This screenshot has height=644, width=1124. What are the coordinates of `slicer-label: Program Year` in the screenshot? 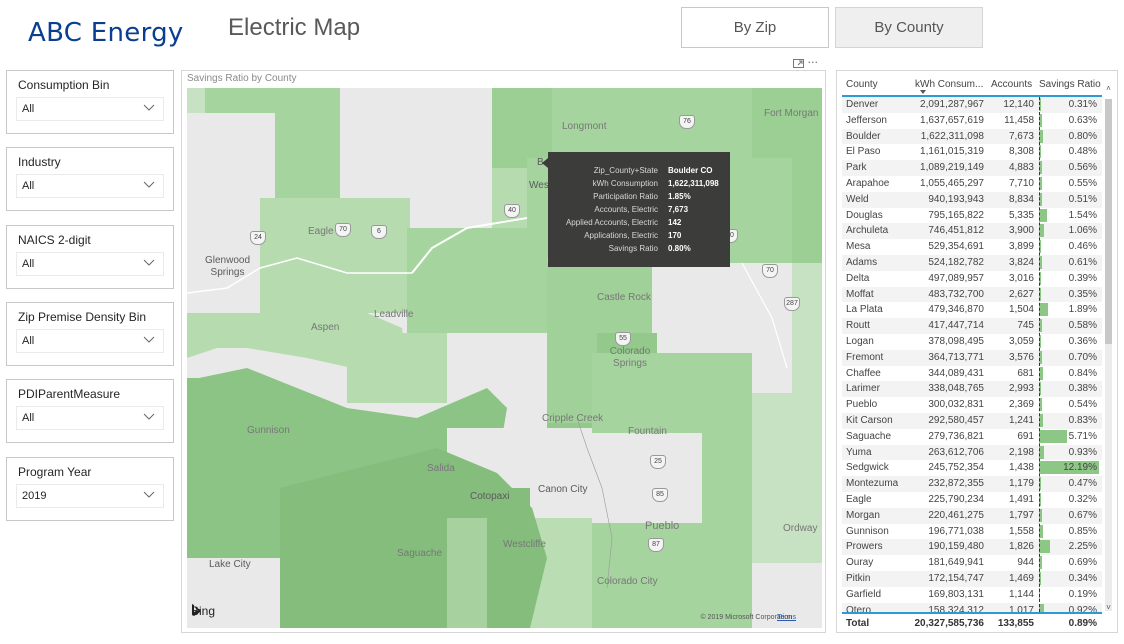 It's located at (55, 472).